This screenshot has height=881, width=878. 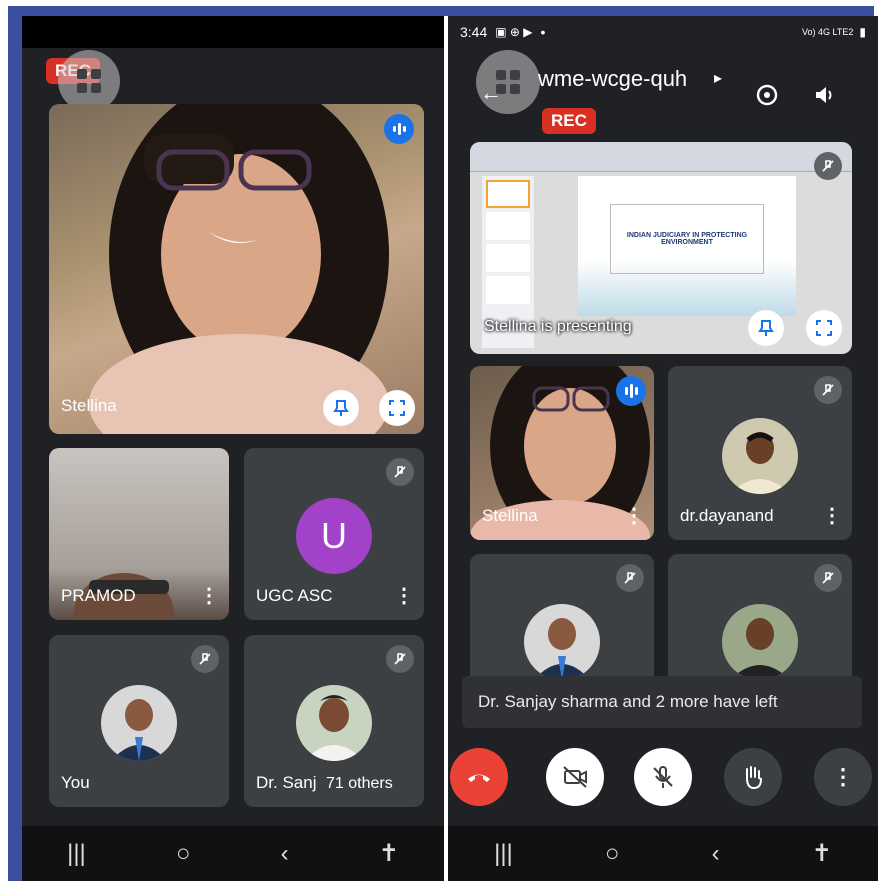 I want to click on hang-up-icon, so click(x=479, y=778).